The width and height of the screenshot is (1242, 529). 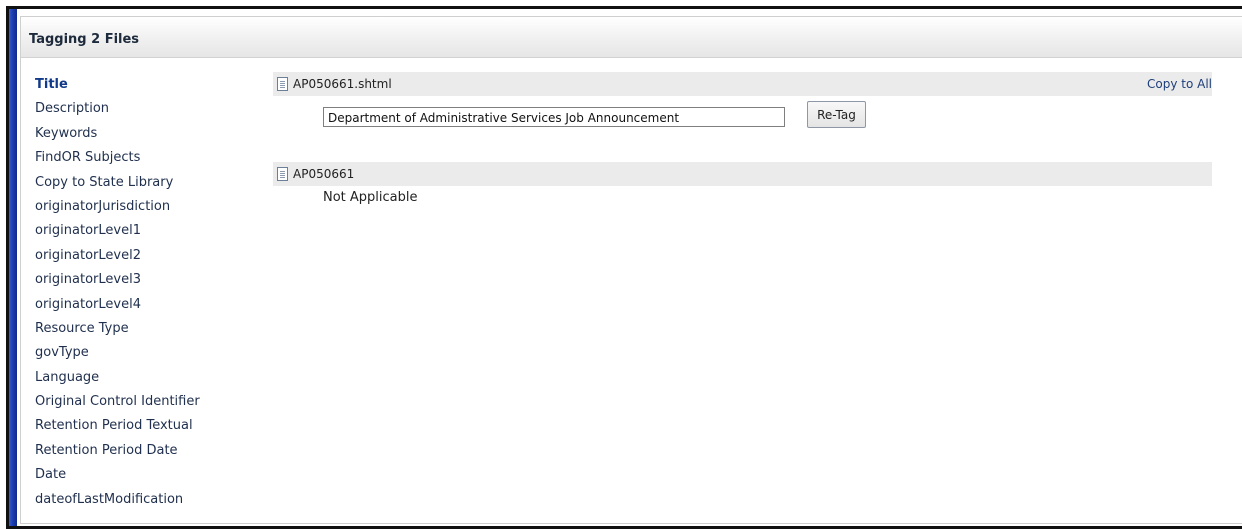 What do you see at coordinates (84, 39) in the screenshot?
I see `panel-title: Tagging 2 Files` at bounding box center [84, 39].